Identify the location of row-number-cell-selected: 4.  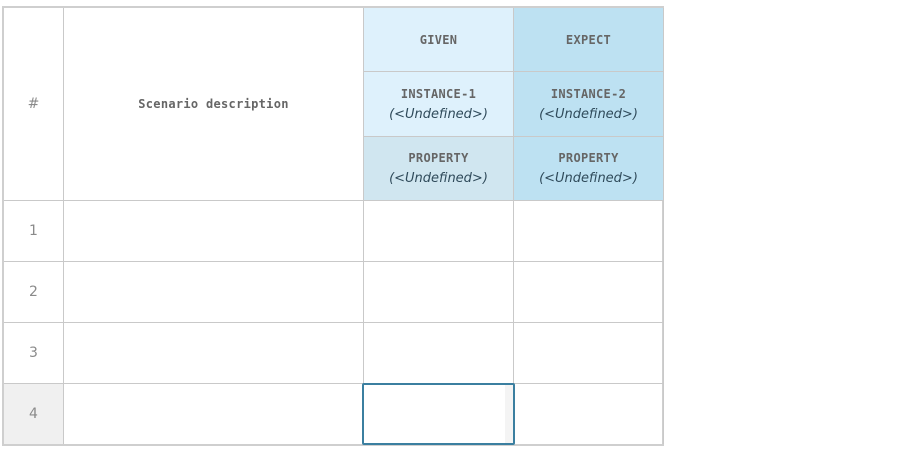
(34, 414).